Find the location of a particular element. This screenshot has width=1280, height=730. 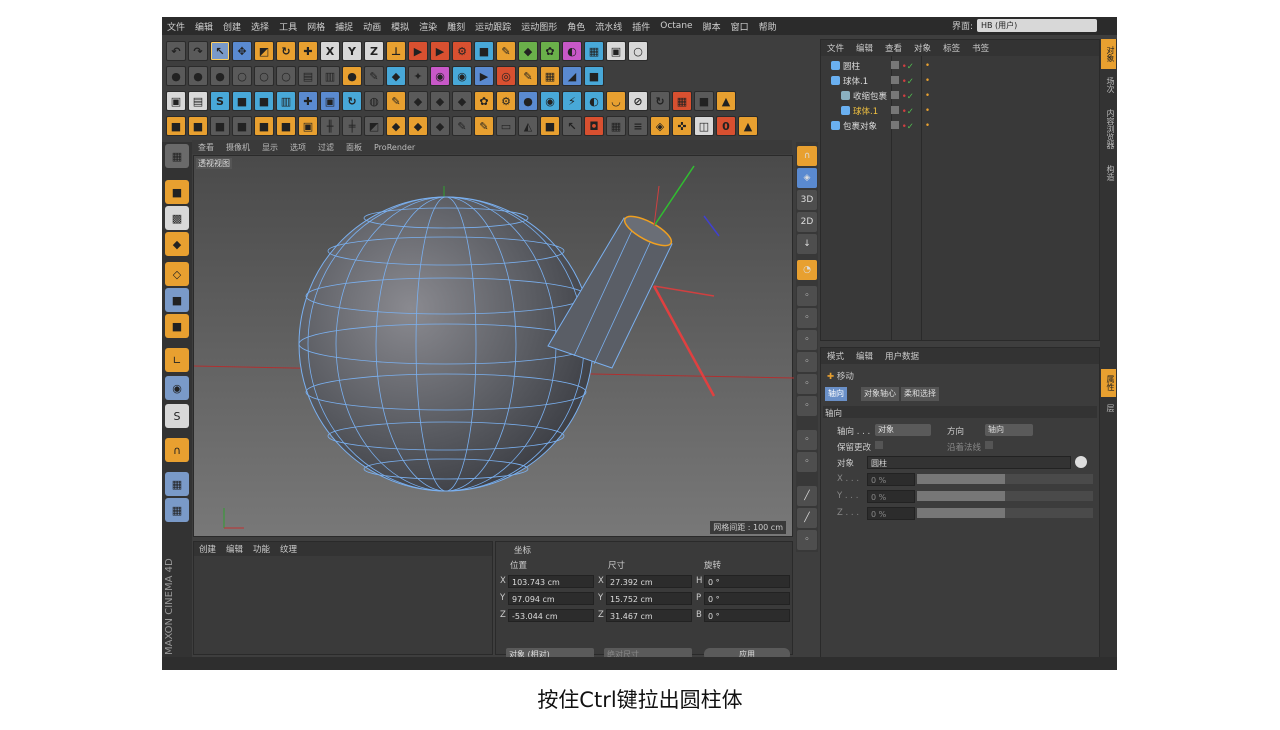

tool-icon-13: ◆ is located at coordinates (440, 126).